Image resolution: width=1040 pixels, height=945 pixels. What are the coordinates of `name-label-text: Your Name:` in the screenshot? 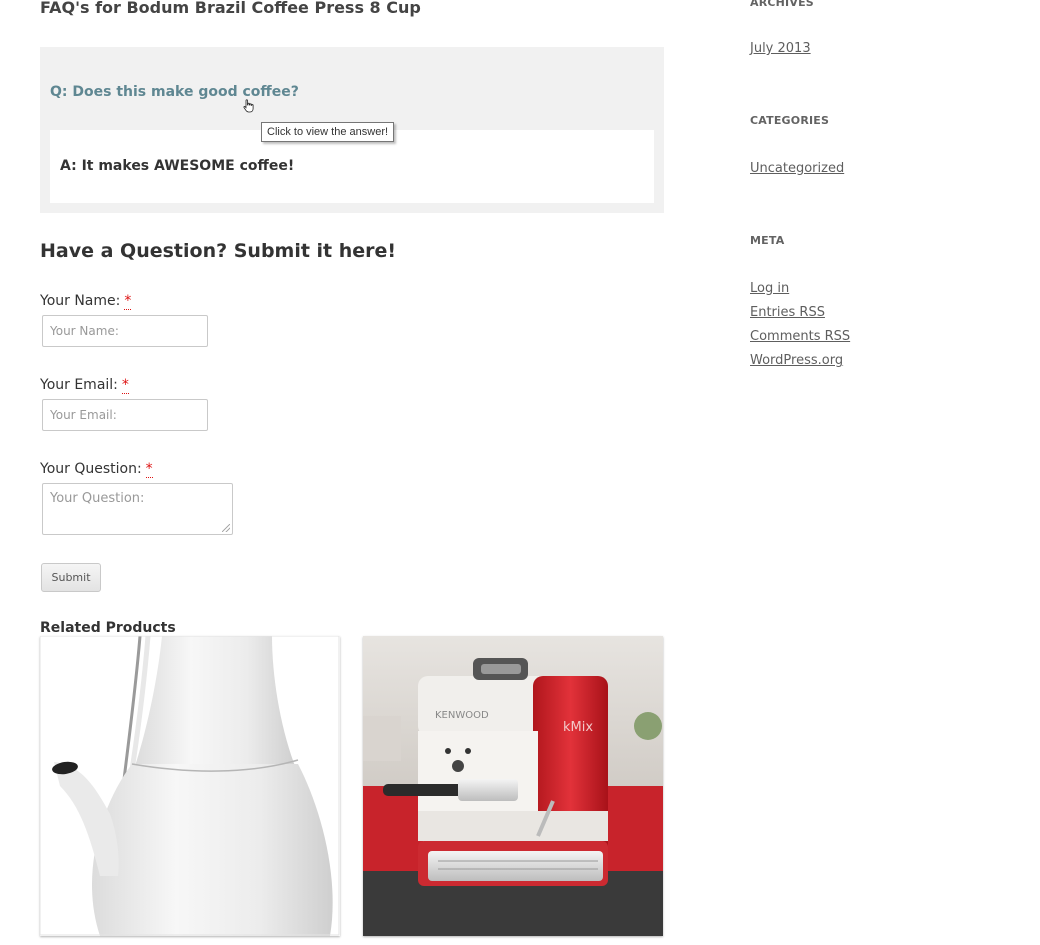 It's located at (80, 301).